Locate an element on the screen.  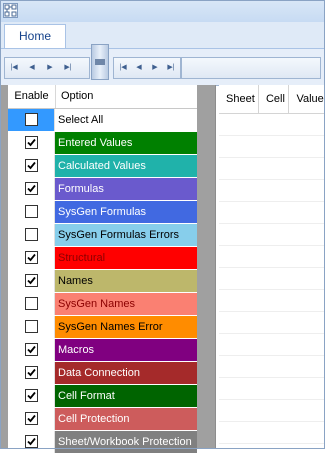
option-row: SysGen Formulas is located at coordinates (102, 212).